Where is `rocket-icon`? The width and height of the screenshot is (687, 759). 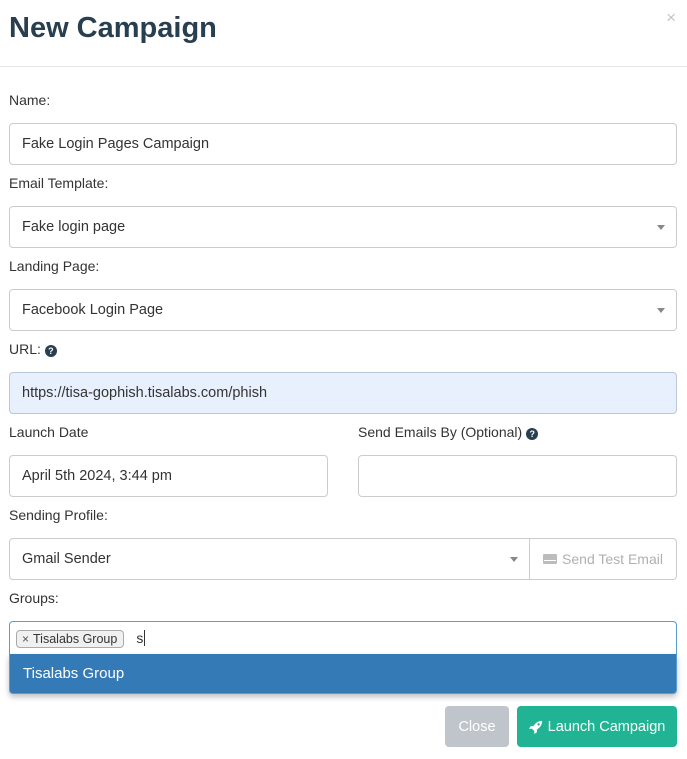
rocket-icon is located at coordinates (535, 727).